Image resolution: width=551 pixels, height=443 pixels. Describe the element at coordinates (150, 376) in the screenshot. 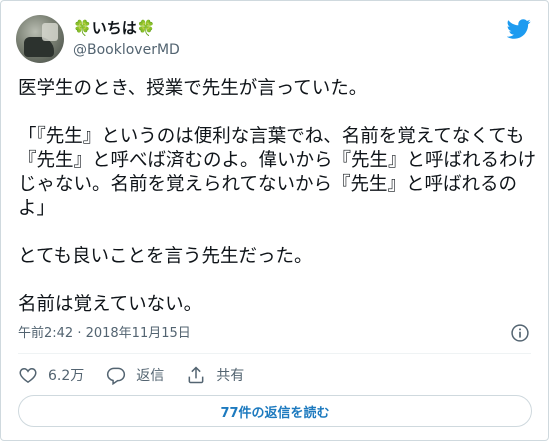

I see `reply-label: 返信` at that location.